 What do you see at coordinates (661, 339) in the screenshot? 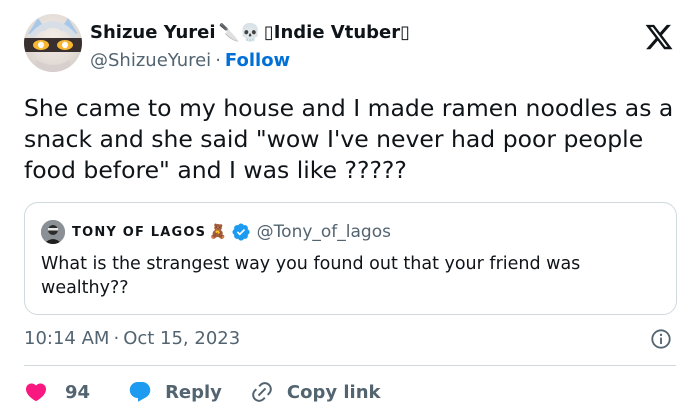
I see `info-icon` at bounding box center [661, 339].